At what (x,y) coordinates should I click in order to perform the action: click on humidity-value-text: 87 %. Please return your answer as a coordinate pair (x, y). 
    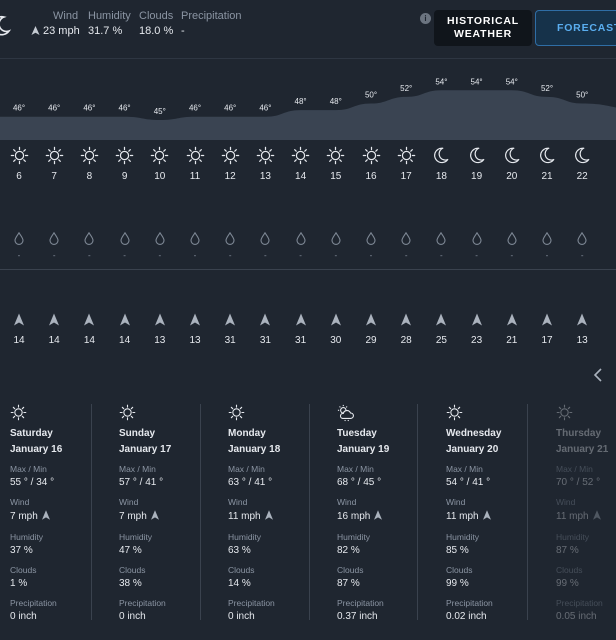
    Looking at the image, I should click on (567, 550).